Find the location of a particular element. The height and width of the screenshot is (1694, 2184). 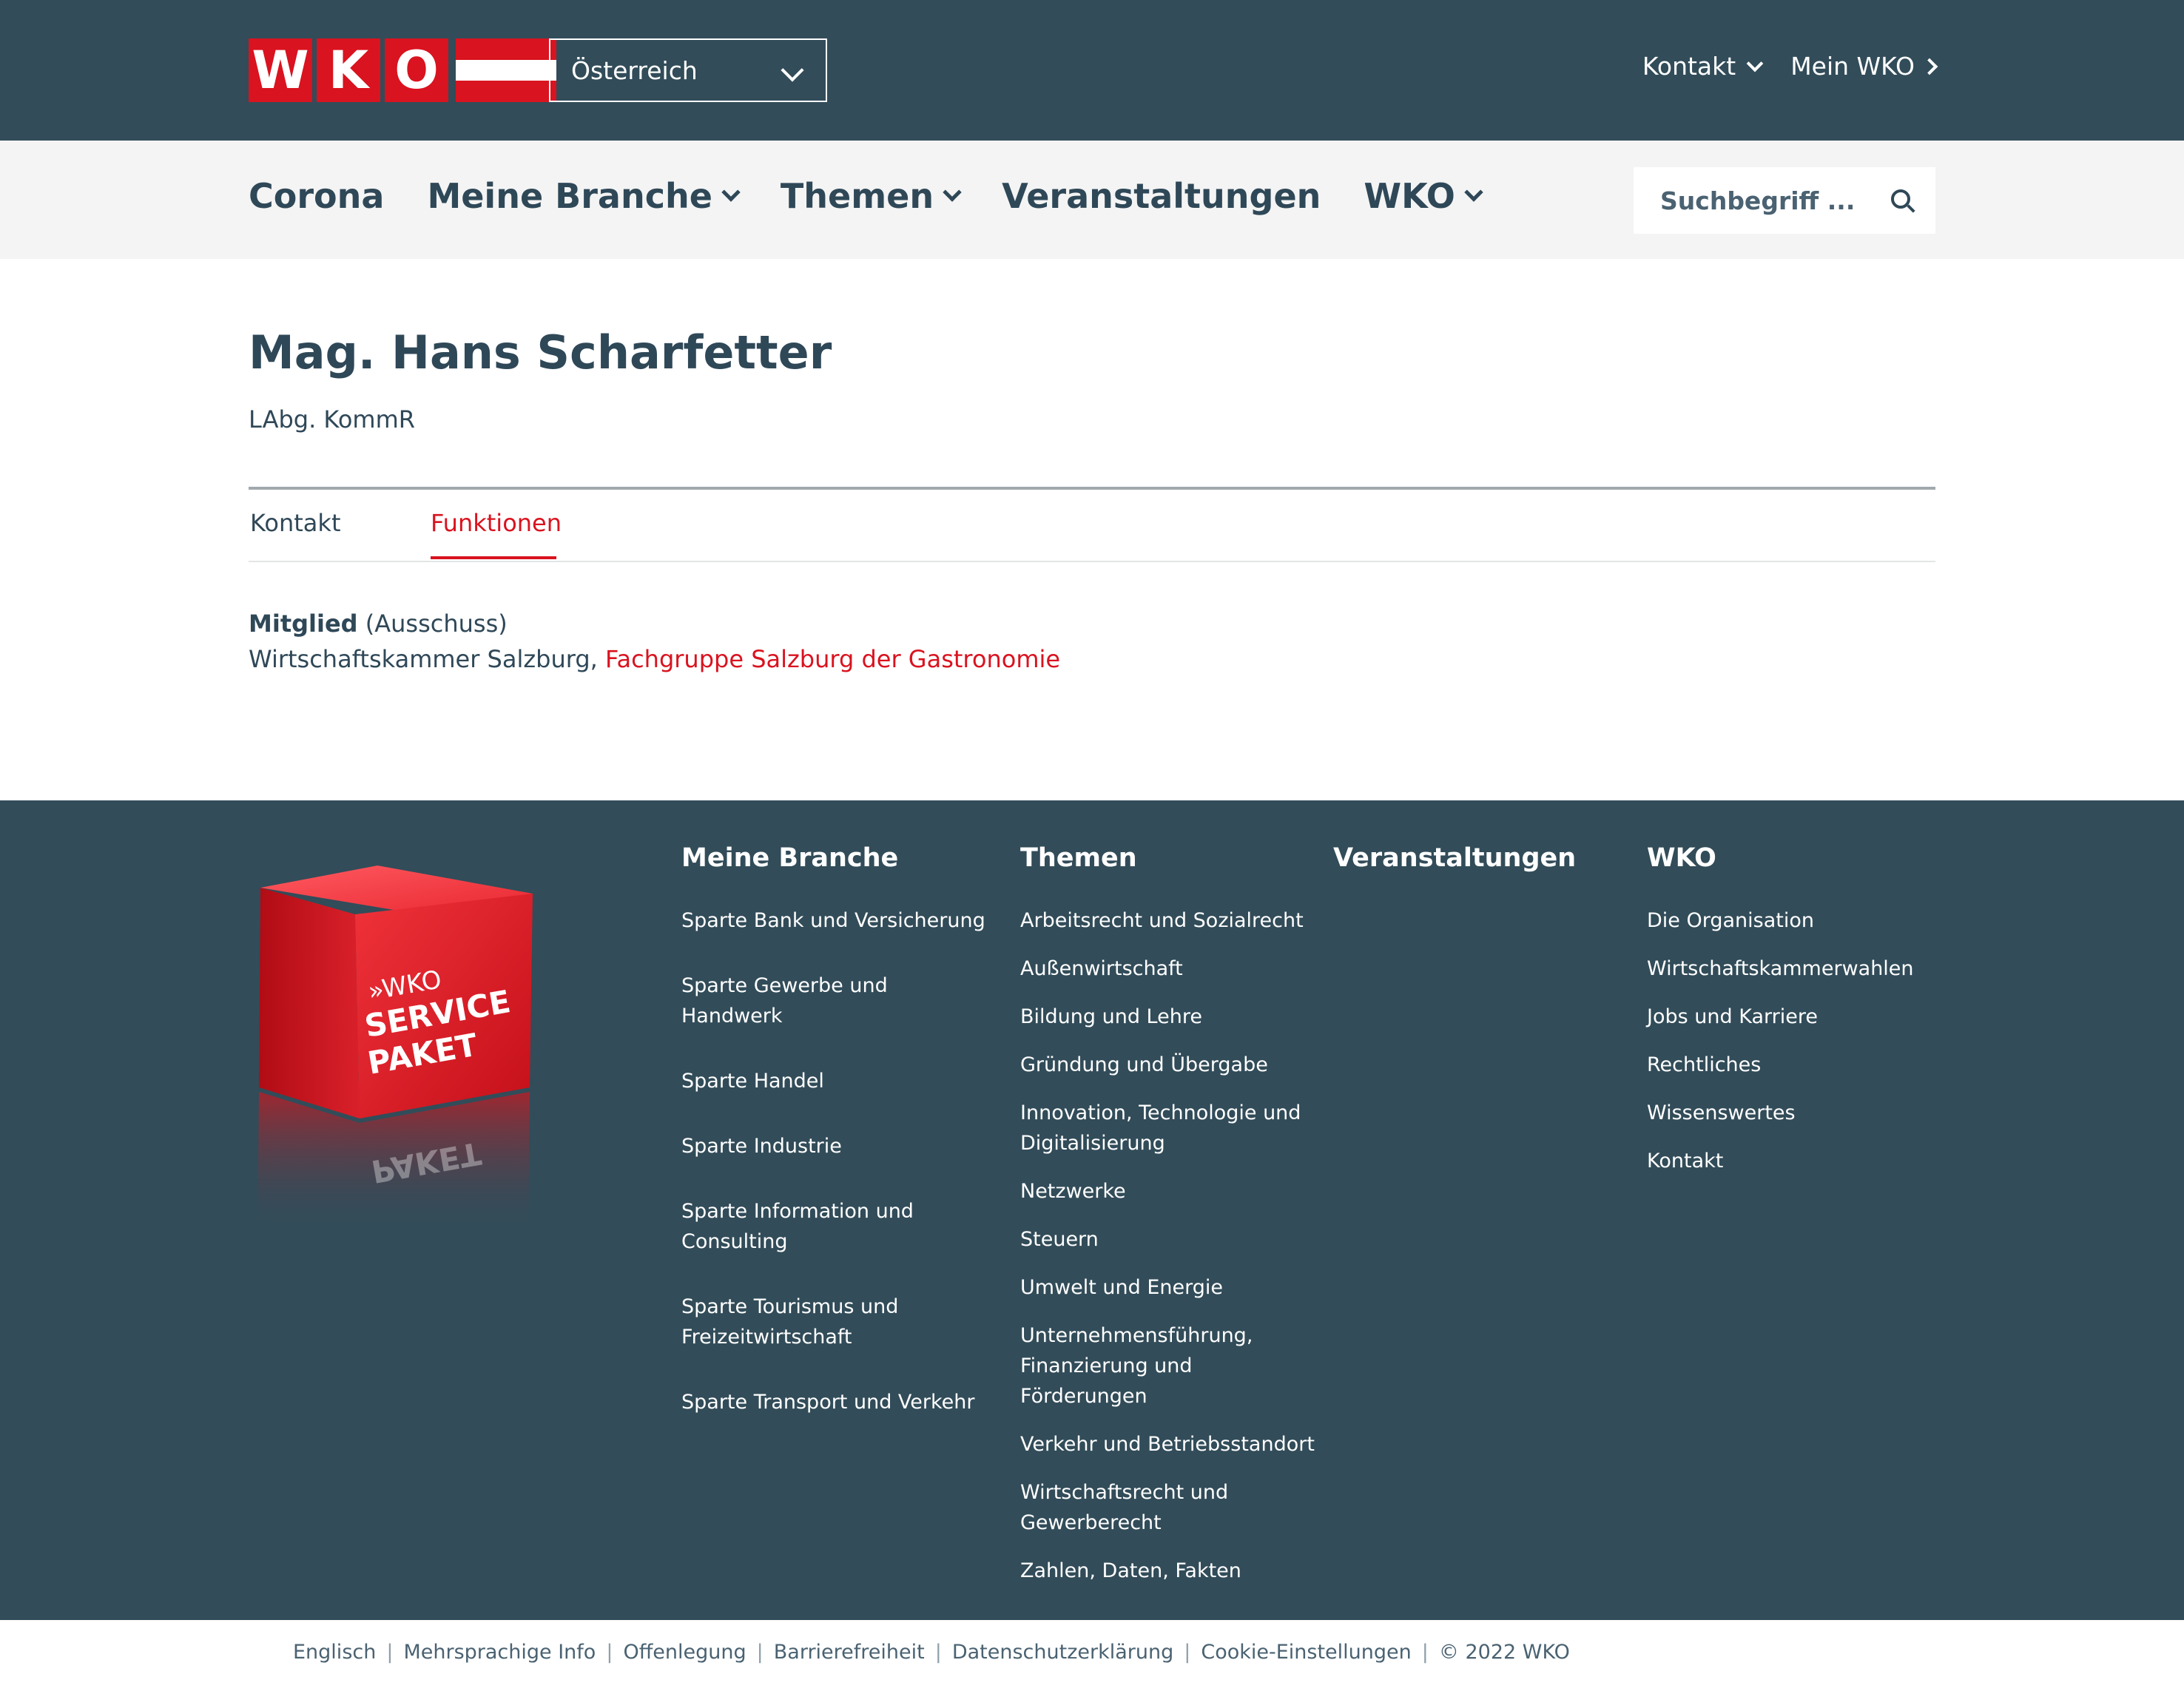

tab-funktionen: Funktionen is located at coordinates (496, 523).